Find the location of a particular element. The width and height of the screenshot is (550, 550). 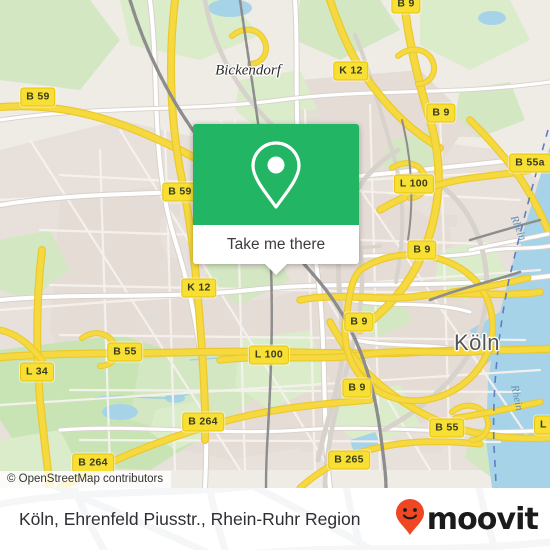

moovit-wordmark: moovit is located at coordinates (482, 519).